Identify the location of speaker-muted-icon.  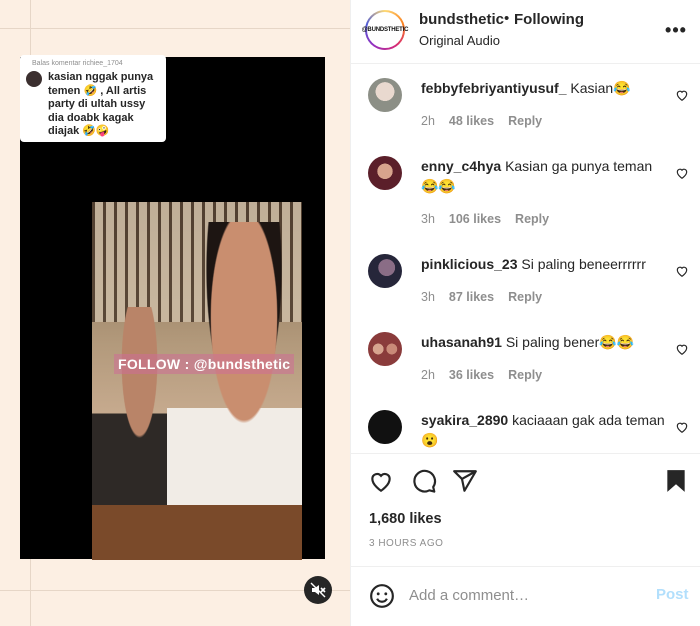
(318, 590).